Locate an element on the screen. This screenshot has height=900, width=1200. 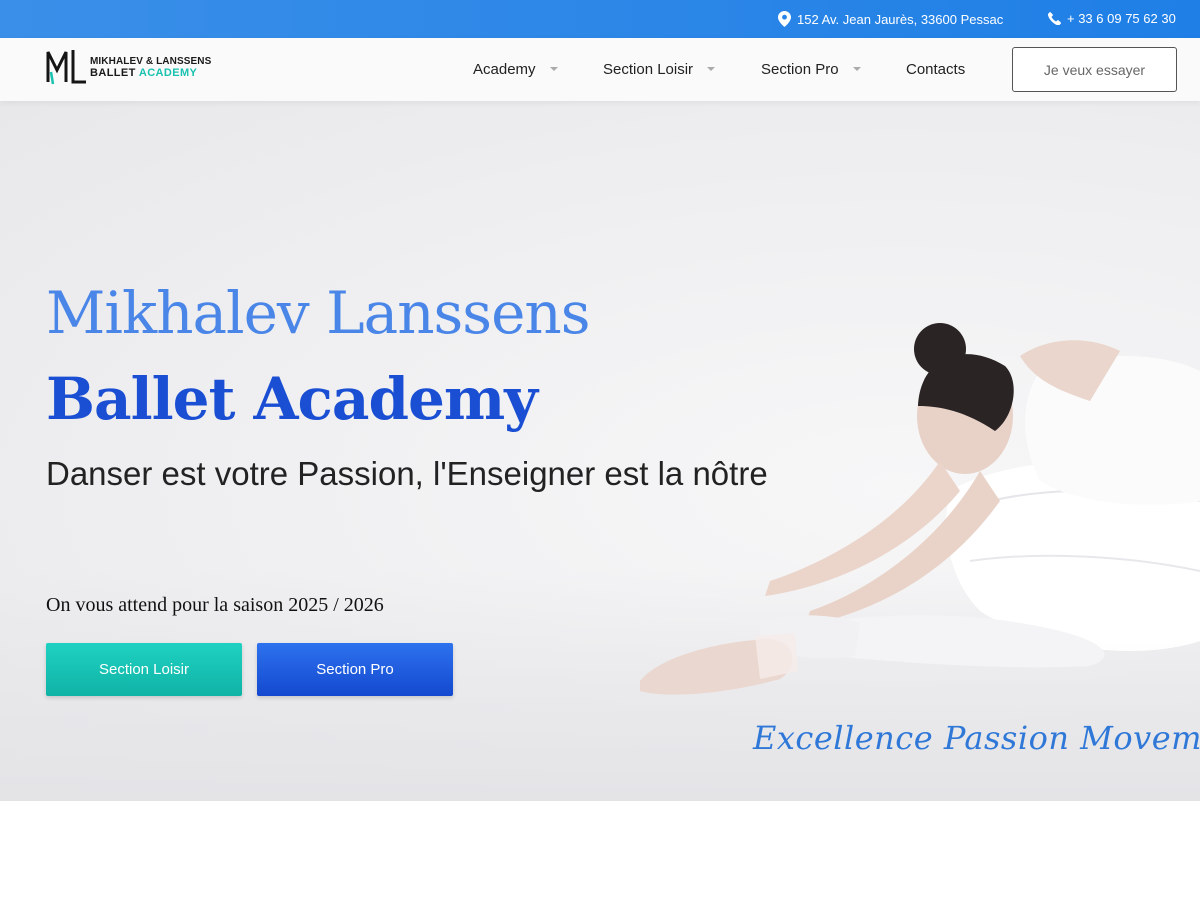
hero-title-line2: Ballet Academy is located at coordinates (292, 399).